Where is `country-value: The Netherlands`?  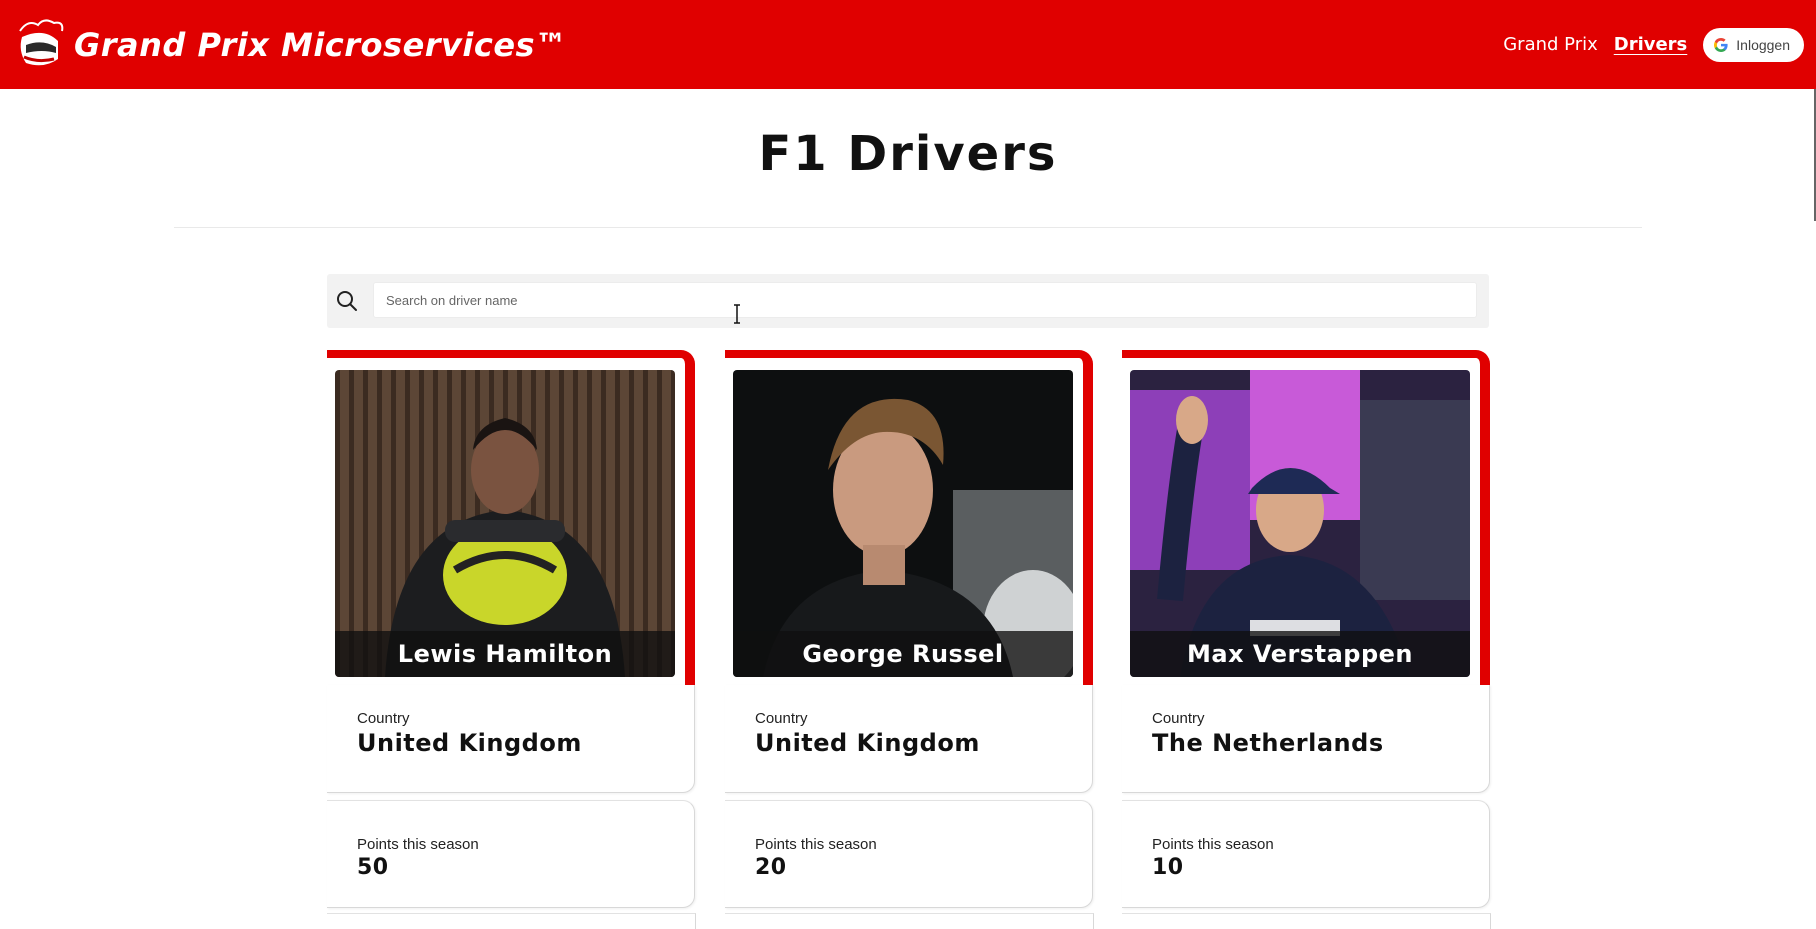
country-value: The Netherlands is located at coordinates (1268, 743).